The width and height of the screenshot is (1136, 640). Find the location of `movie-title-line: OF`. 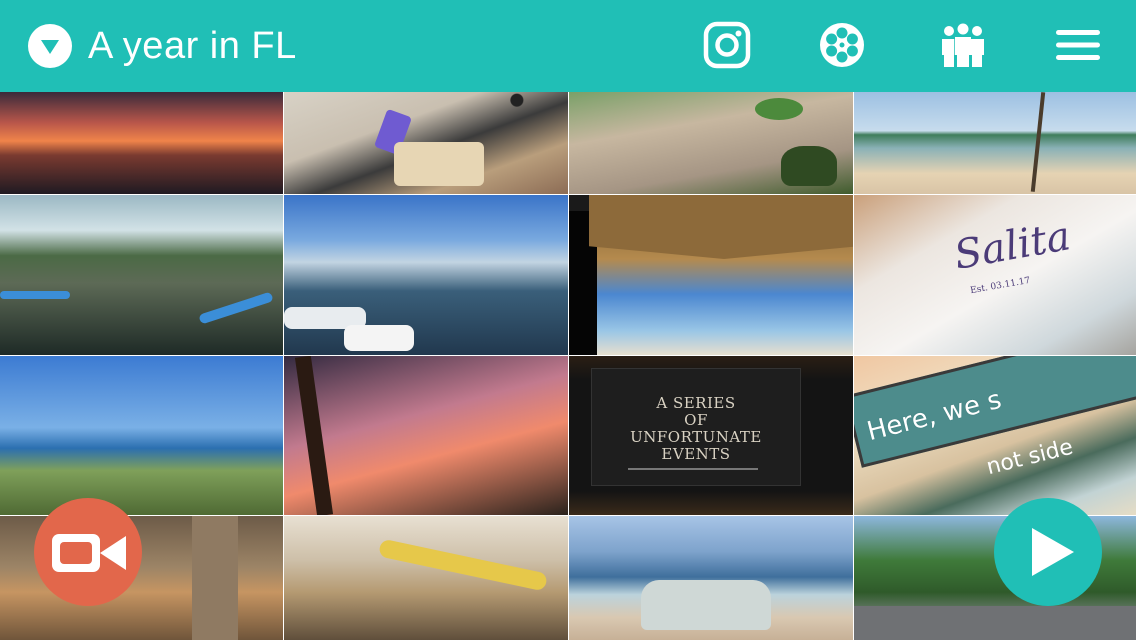

movie-title-line: OF is located at coordinates (696, 420).